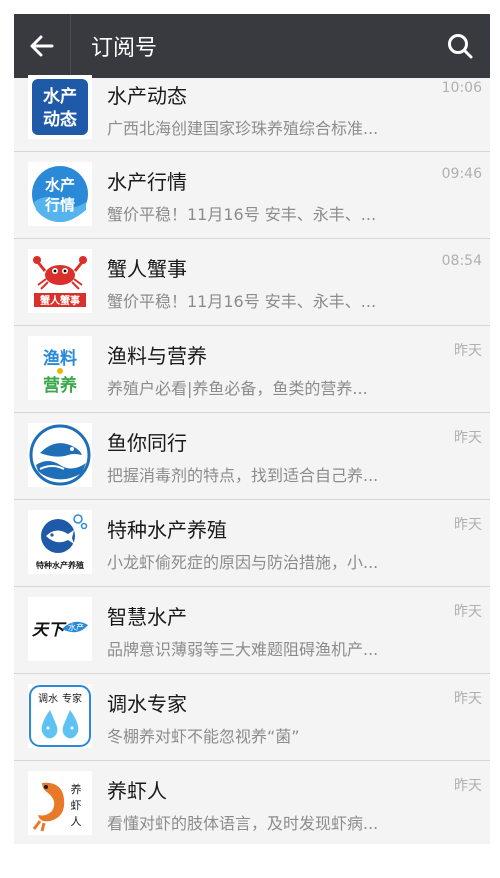  I want to click on arrow-left-icon, so click(42, 46).